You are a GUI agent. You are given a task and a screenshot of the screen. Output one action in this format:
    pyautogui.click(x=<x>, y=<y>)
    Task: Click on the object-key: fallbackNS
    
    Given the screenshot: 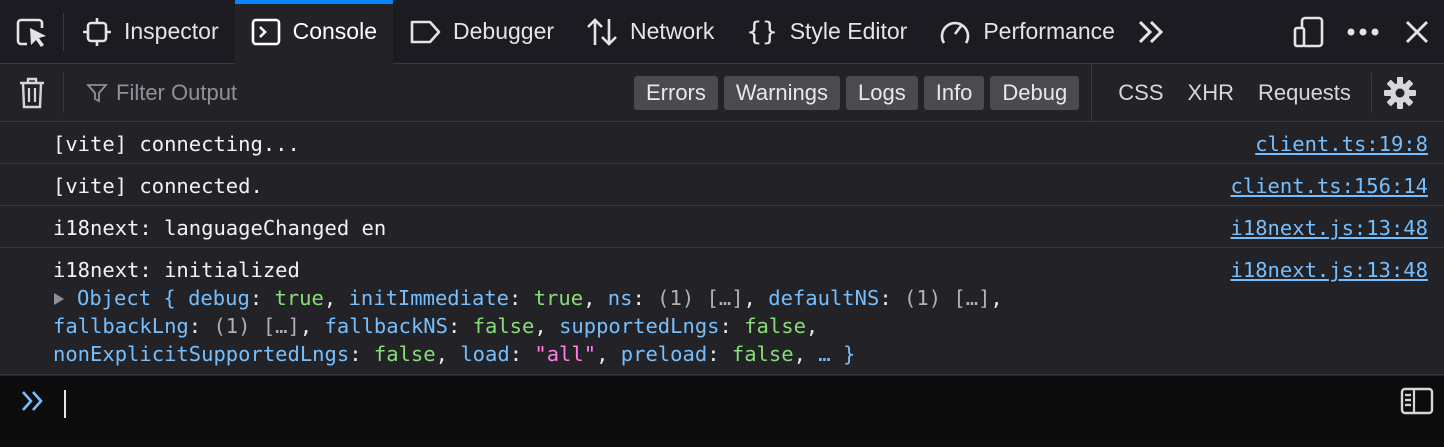 What is the action you would take?
    pyautogui.click(x=386, y=326)
    